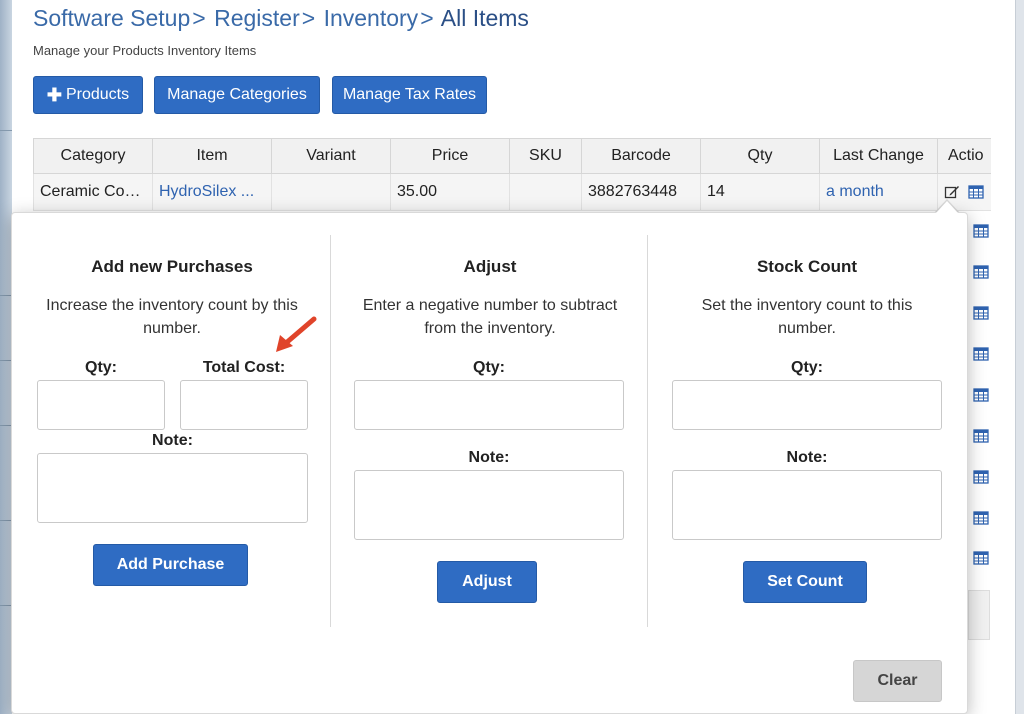 The image size is (1024, 714). I want to click on column-header-variant: Variant, so click(331, 156).